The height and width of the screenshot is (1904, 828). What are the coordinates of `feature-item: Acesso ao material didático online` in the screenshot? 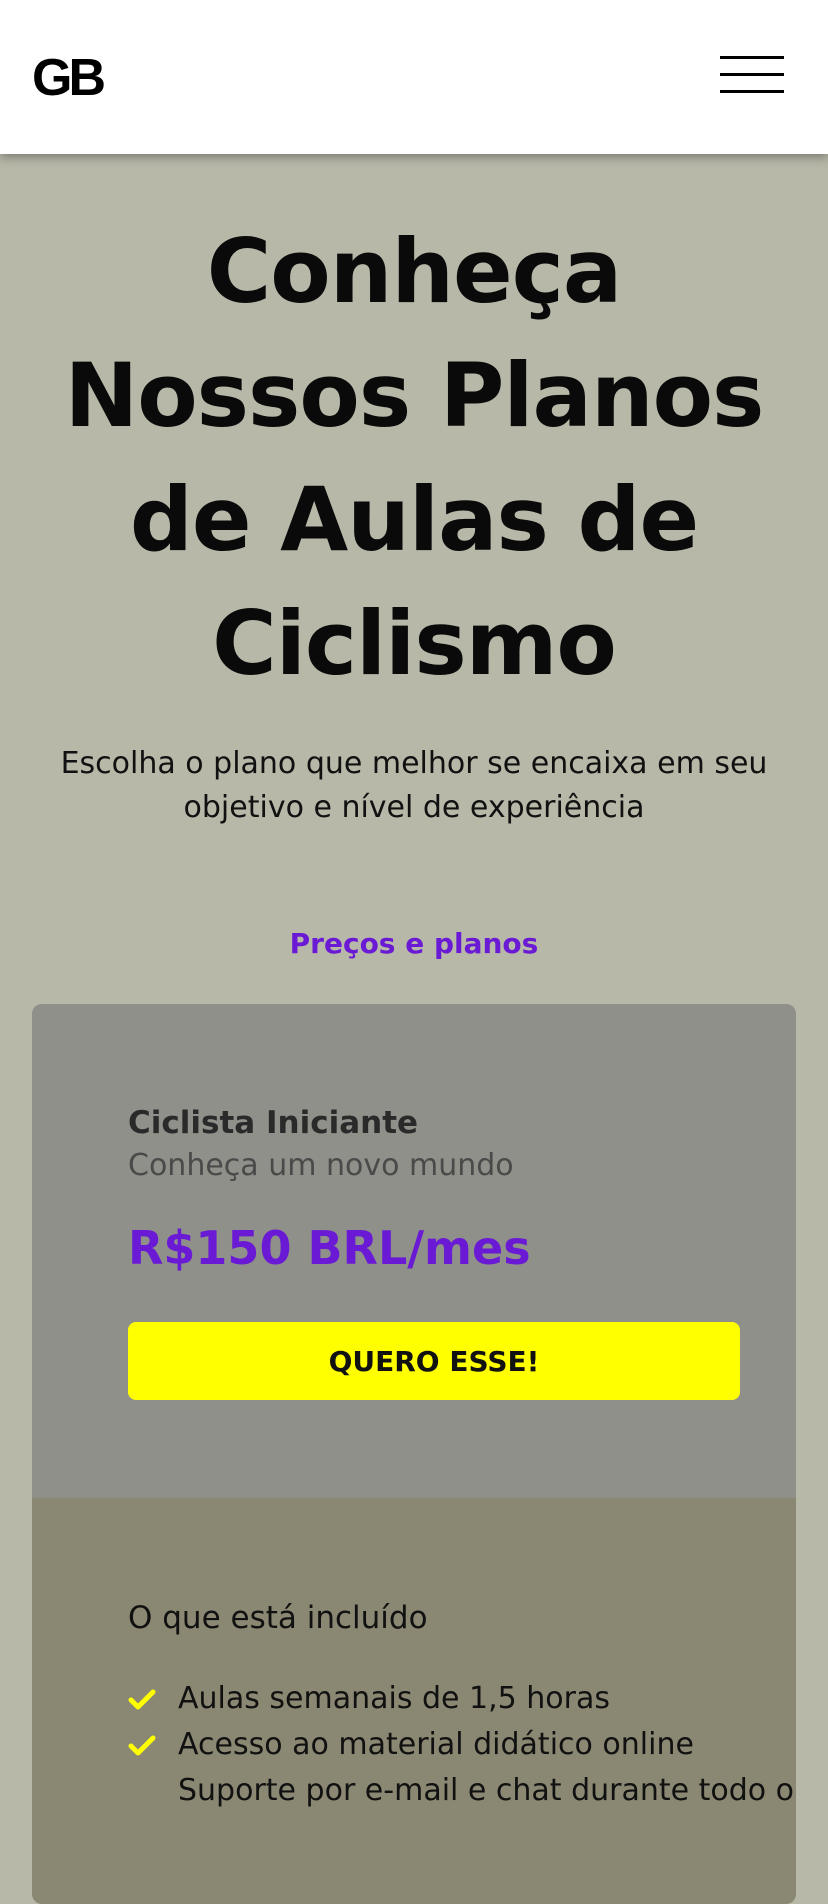 It's located at (448, 1745).